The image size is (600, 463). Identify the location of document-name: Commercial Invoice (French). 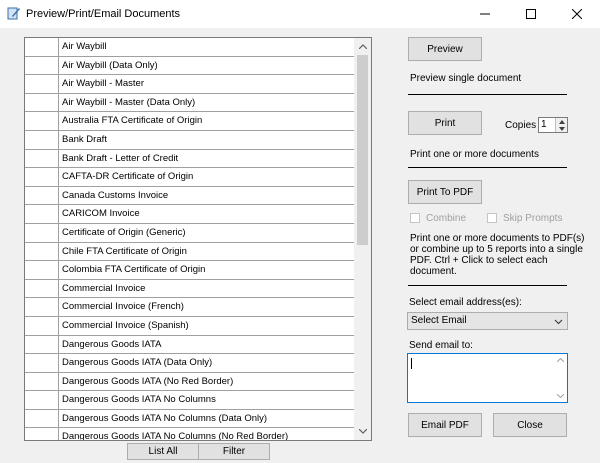
(206, 307).